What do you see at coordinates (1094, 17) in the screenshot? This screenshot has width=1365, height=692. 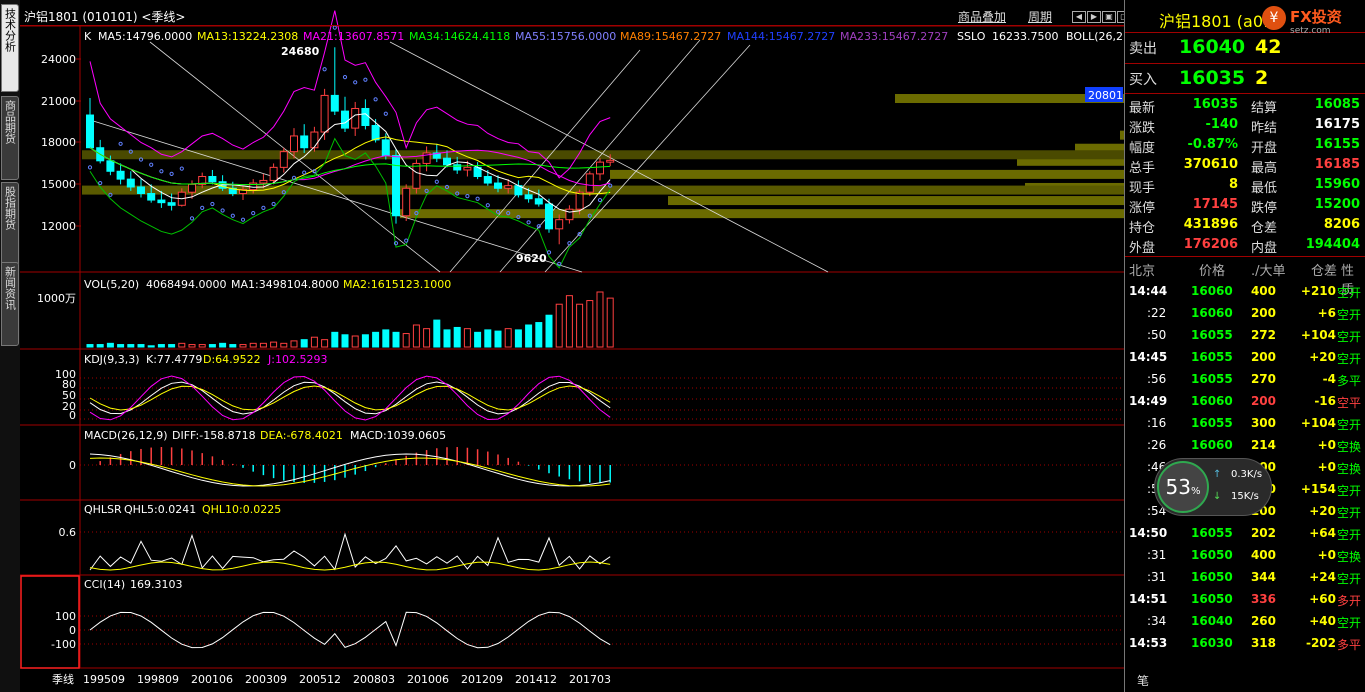 I see `arrow-right-icon: ▶` at bounding box center [1094, 17].